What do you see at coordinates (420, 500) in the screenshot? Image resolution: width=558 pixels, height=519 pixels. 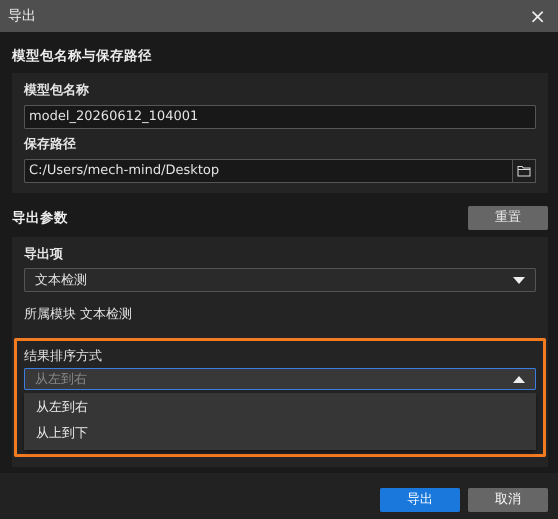 I see `export-button: 导出` at bounding box center [420, 500].